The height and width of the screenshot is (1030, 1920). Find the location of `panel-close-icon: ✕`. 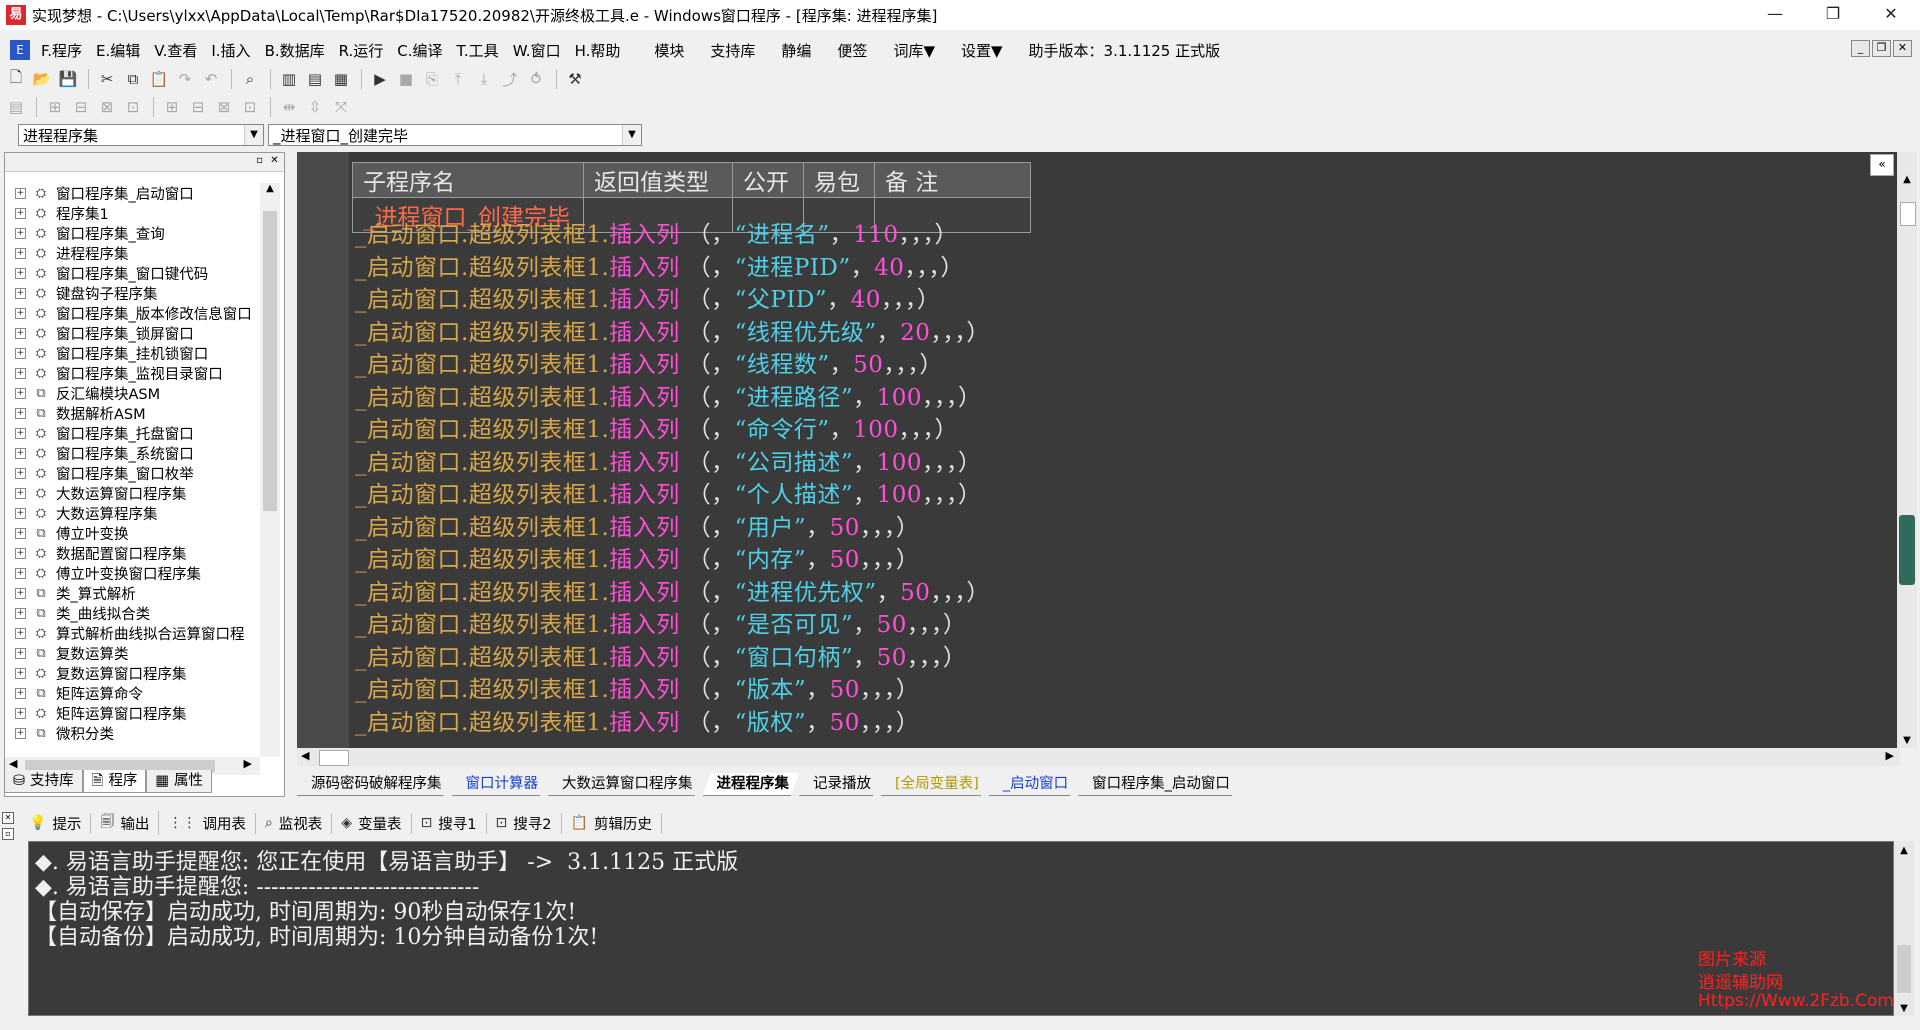

panel-close-icon: ✕ is located at coordinates (8, 818).